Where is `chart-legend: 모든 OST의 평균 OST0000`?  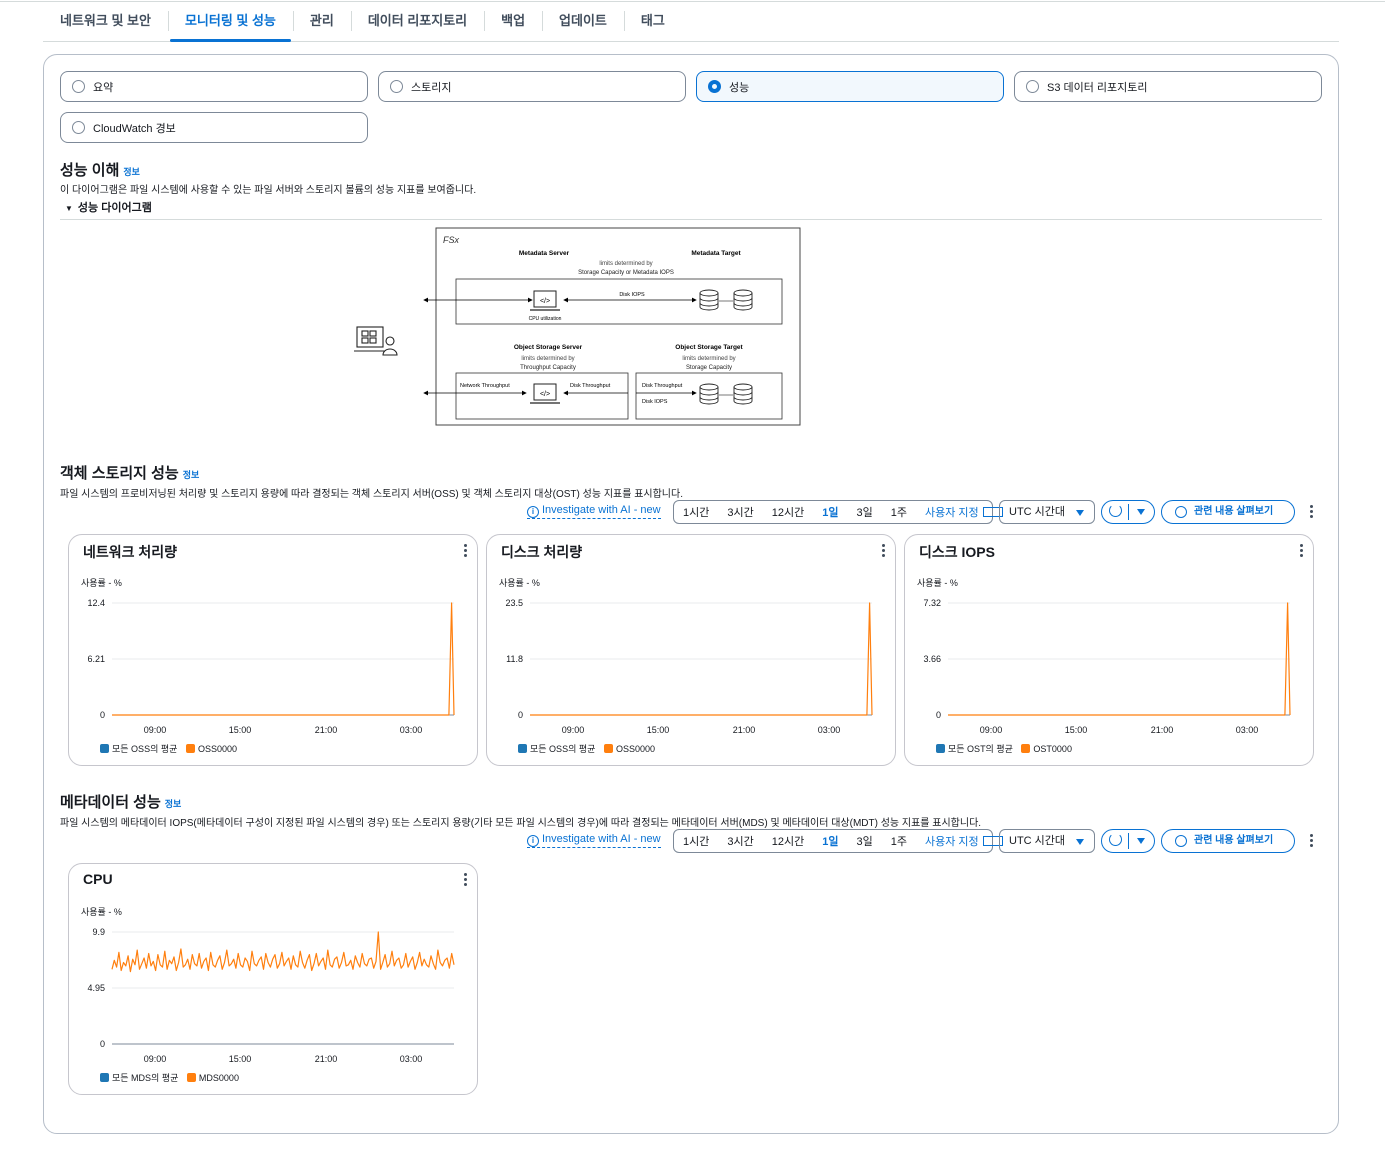 chart-legend: 모든 OST의 평균 OST0000 is located at coordinates (1007, 748).